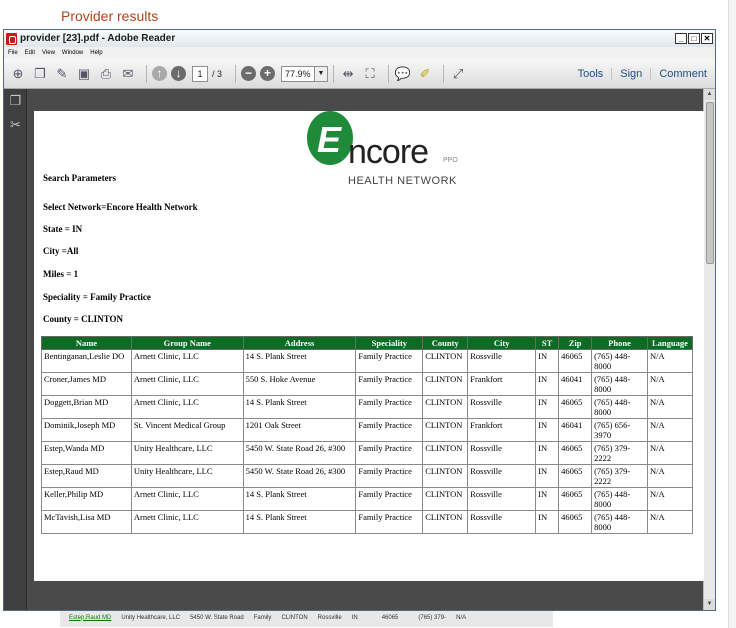 The width and height of the screenshot is (736, 628). I want to click on column-header: Zip, so click(575, 343).